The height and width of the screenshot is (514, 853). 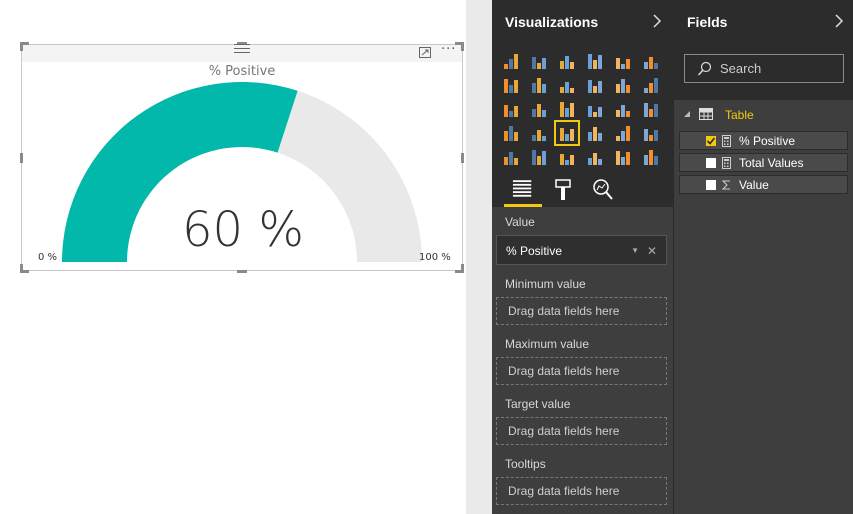 What do you see at coordinates (567, 133) in the screenshot?
I see `gauge-icon` at bounding box center [567, 133].